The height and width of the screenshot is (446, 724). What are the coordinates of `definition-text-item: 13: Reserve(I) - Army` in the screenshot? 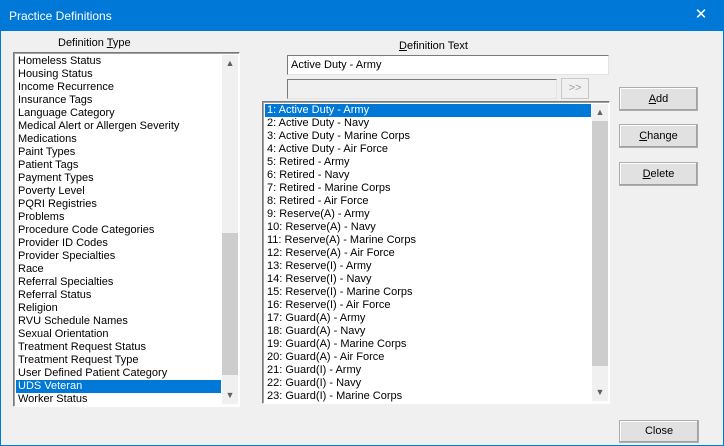 It's located at (428, 266).